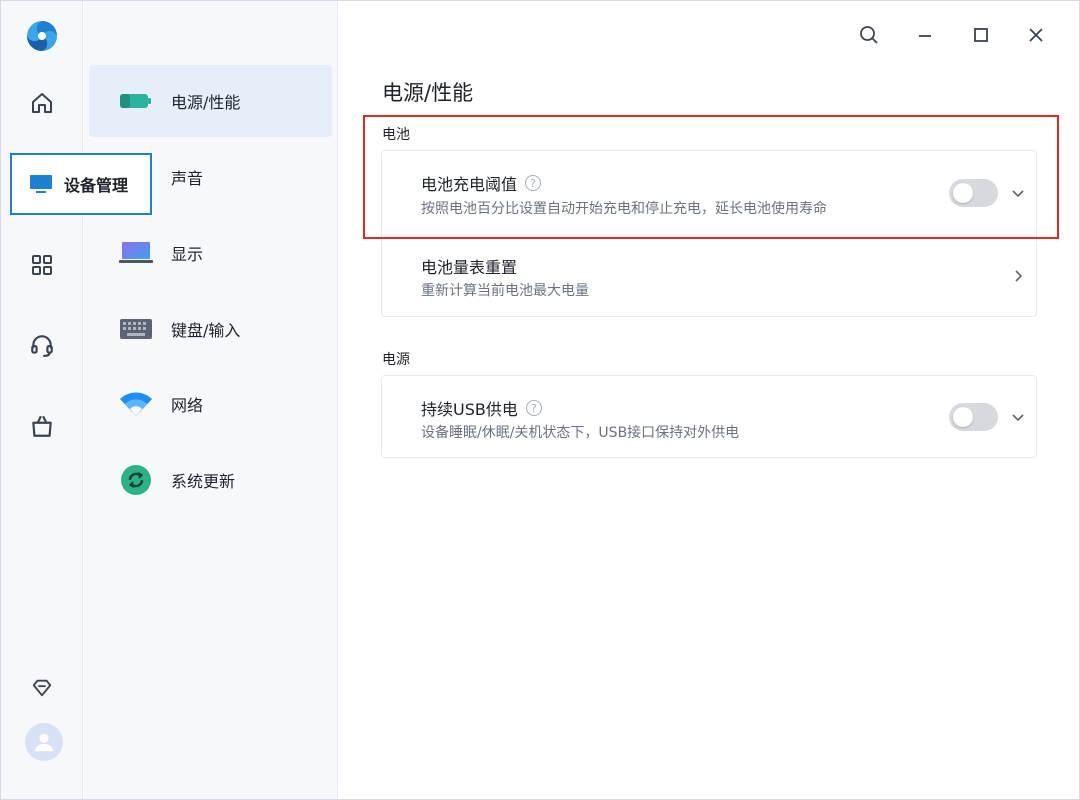 This screenshot has height=800, width=1080. I want to click on usb-power-title: 持续USB供电, so click(469, 409).